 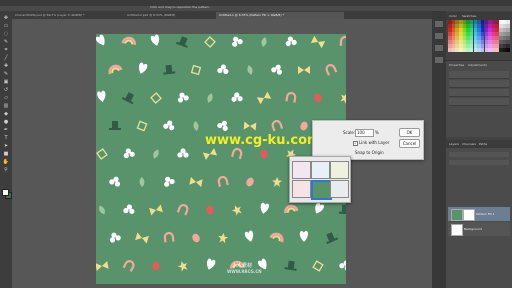 I want to click on type-tool-icon: T, so click(x=6, y=138).